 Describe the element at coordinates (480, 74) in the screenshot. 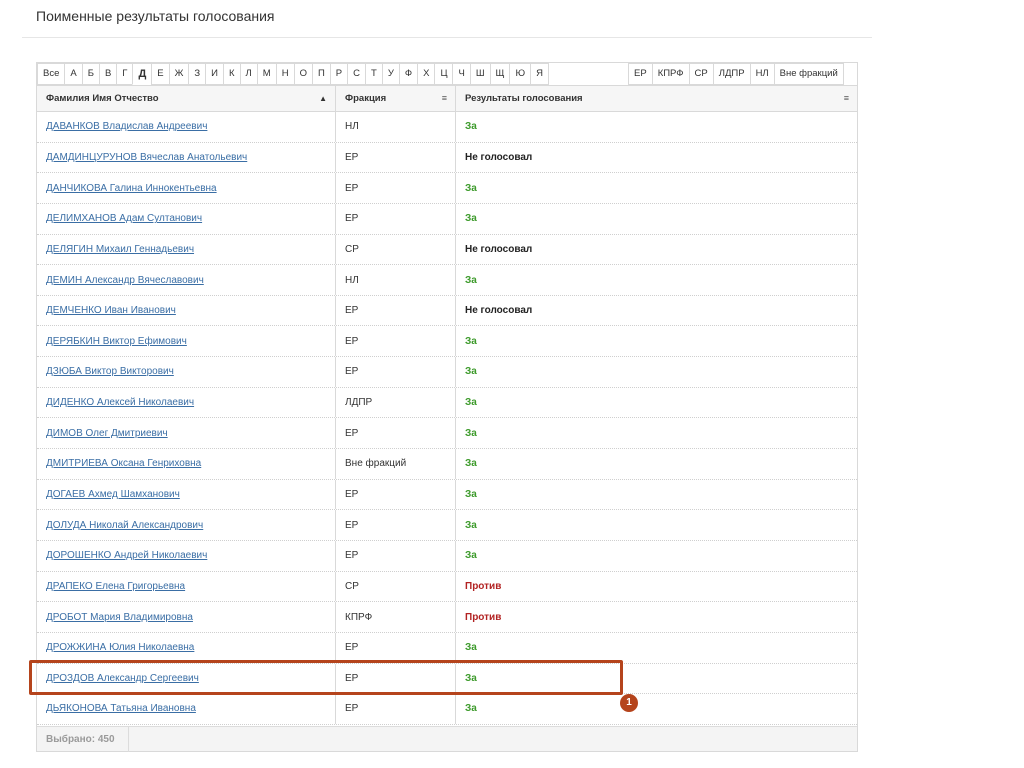

I see `letter-filter-button: Ш` at that location.